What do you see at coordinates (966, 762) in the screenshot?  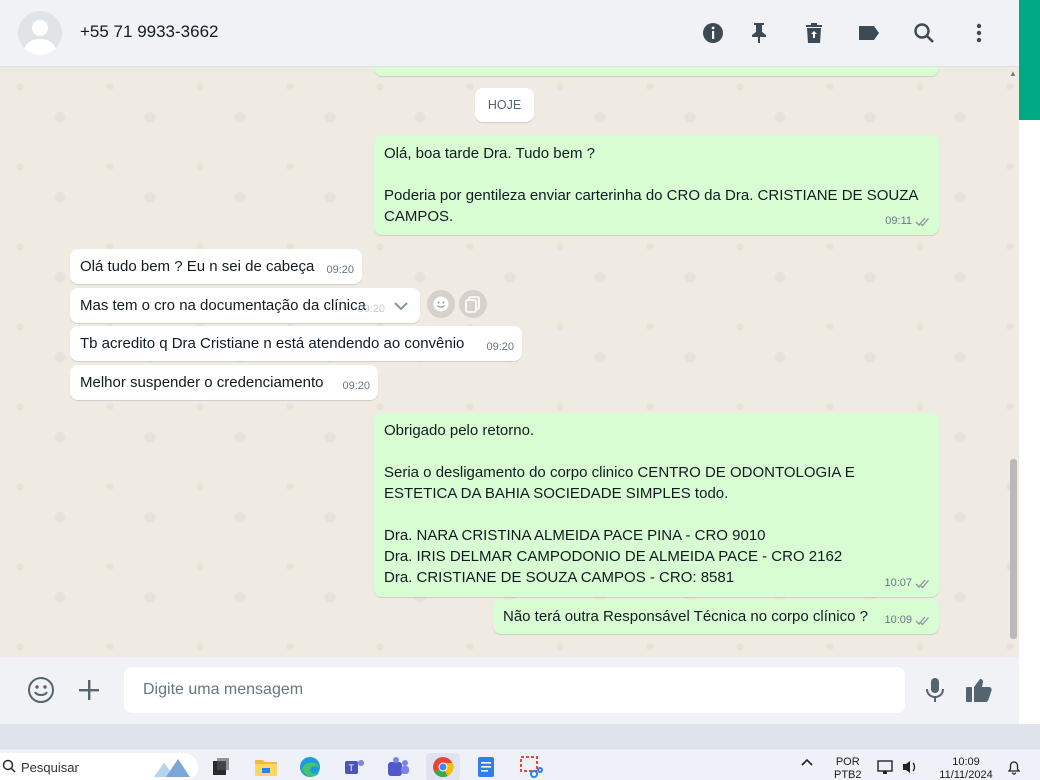 I see `clock-time: 10:09` at bounding box center [966, 762].